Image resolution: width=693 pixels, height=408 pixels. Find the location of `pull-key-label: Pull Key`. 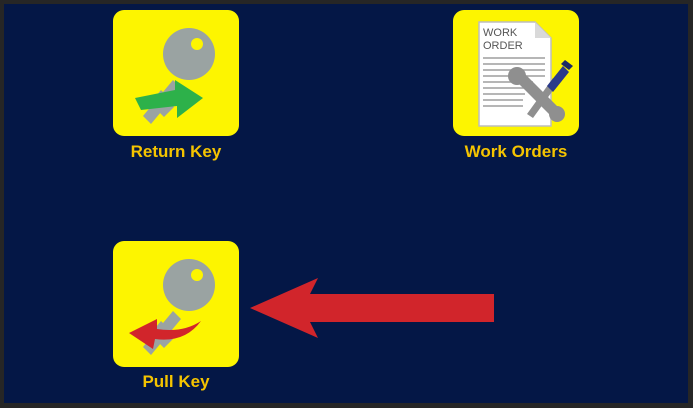

pull-key-label: Pull Key is located at coordinates (176, 381).